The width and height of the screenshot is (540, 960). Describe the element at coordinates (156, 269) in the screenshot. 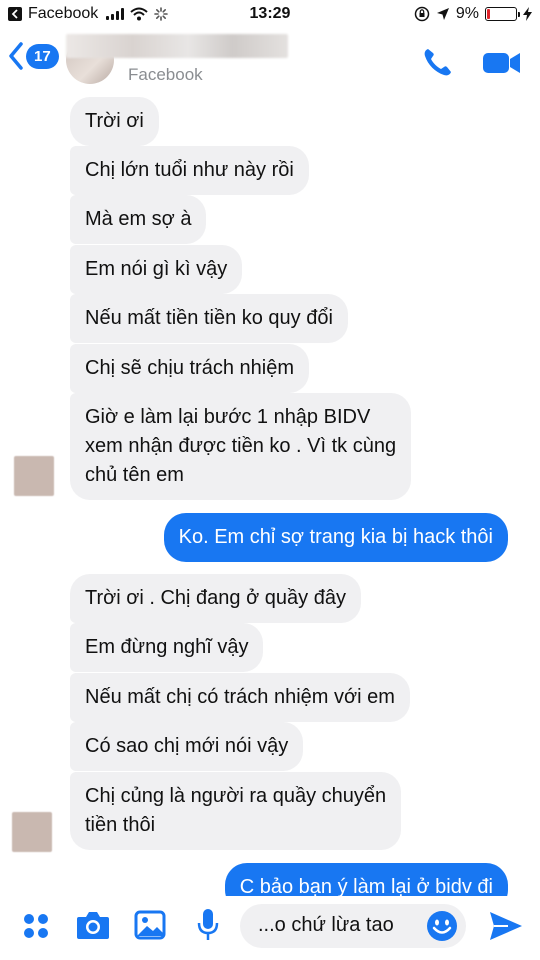

I see `message-incoming: Em nói gì kì vậy` at that location.